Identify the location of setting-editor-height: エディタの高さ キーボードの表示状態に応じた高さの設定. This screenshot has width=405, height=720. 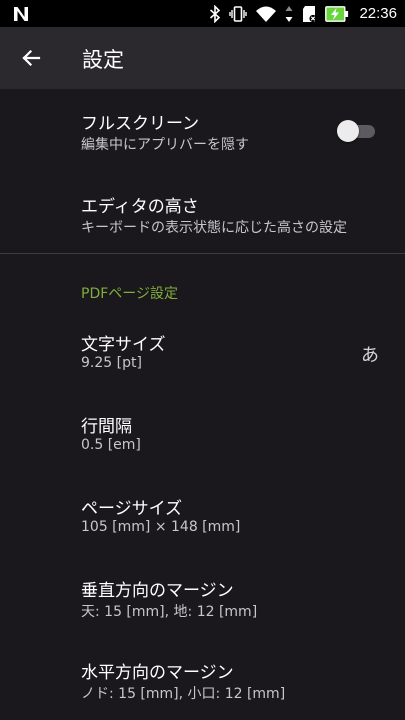
(202, 212).